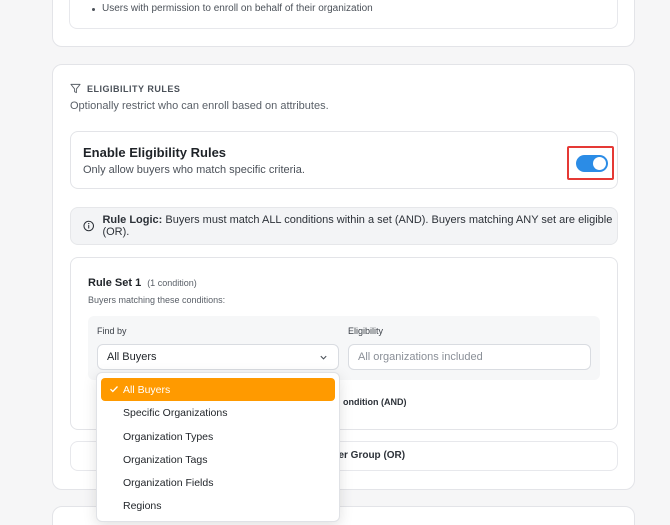  Describe the element at coordinates (175, 413) in the screenshot. I see `dropdown-option-label: Specific Organizations` at that location.